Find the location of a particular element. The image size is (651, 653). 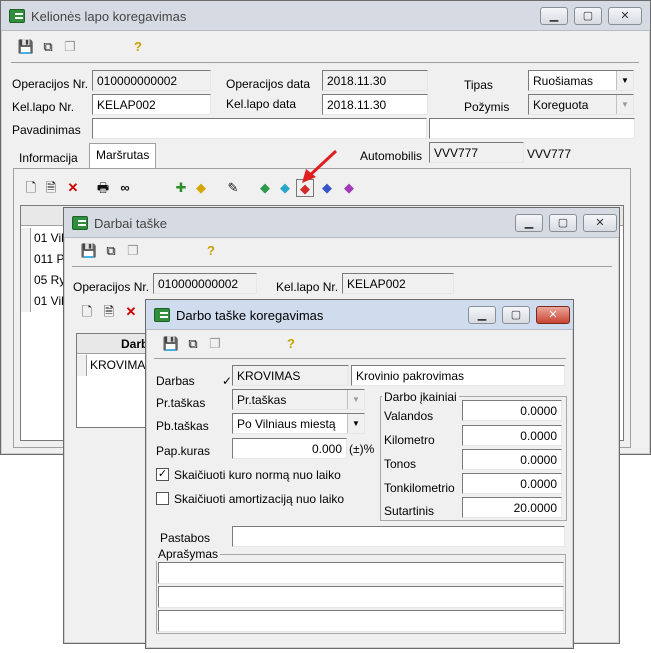

darbai-titlebar: Darbai taške ▁ ▢ ✕ is located at coordinates (341, 223).